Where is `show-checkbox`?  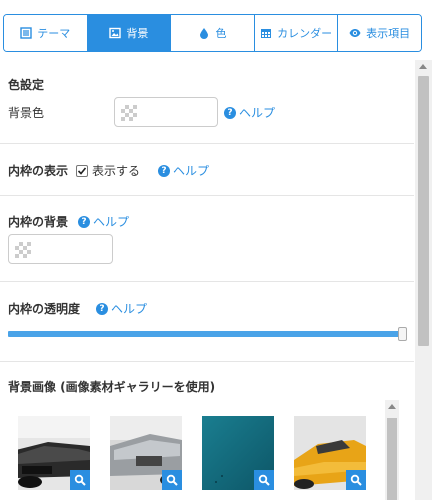
show-checkbox is located at coordinates (82, 170).